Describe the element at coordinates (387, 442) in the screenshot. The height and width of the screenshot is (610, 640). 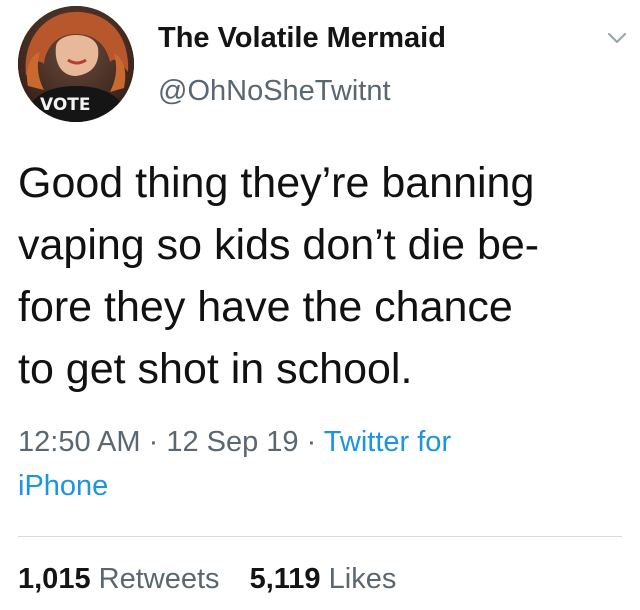
I see `tweet-source-link: Twitter for` at that location.